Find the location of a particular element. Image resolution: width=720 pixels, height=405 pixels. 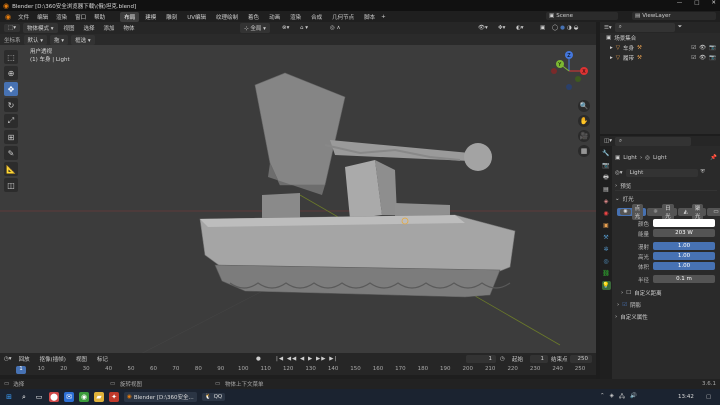

preview-section: › 预览 is located at coordinates (666, 186).